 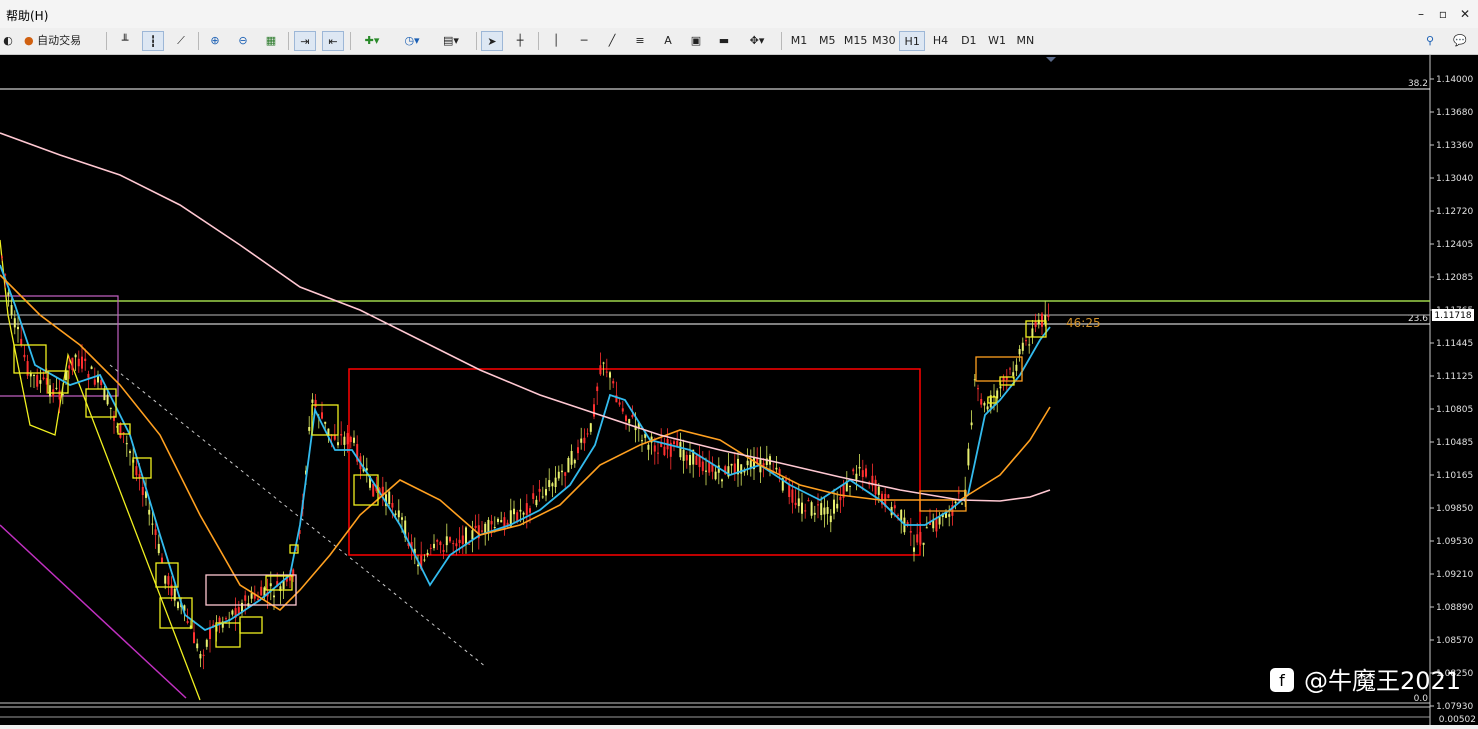 I want to click on cursor-icon: ➤, so click(x=492, y=41).